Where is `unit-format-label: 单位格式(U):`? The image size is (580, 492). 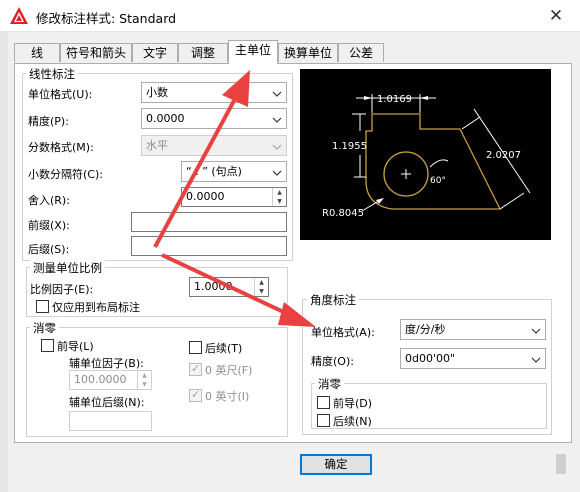
unit-format-label: 单位格式(U): is located at coordinates (60, 94).